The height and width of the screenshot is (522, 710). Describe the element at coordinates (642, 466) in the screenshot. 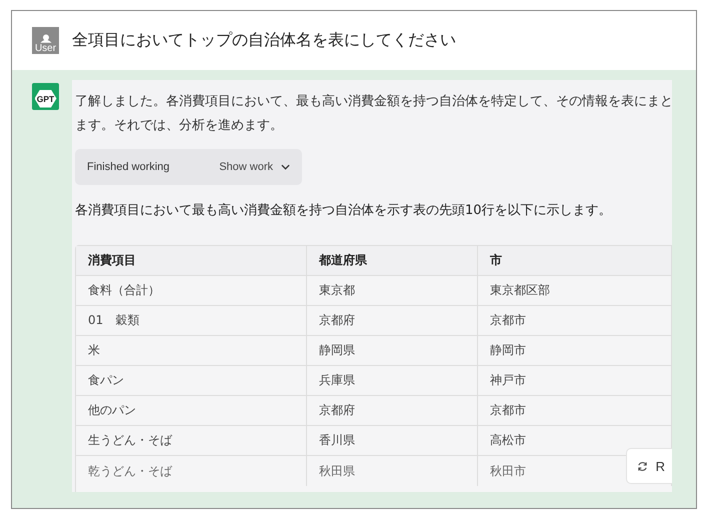

I see `refresh-icon` at that location.